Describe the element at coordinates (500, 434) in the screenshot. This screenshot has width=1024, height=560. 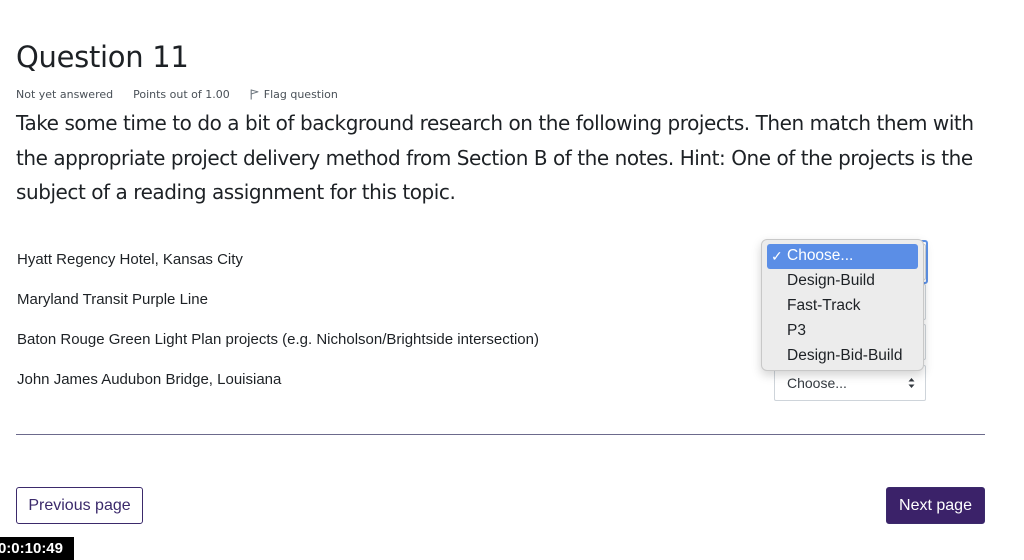
I see `section-divider` at that location.